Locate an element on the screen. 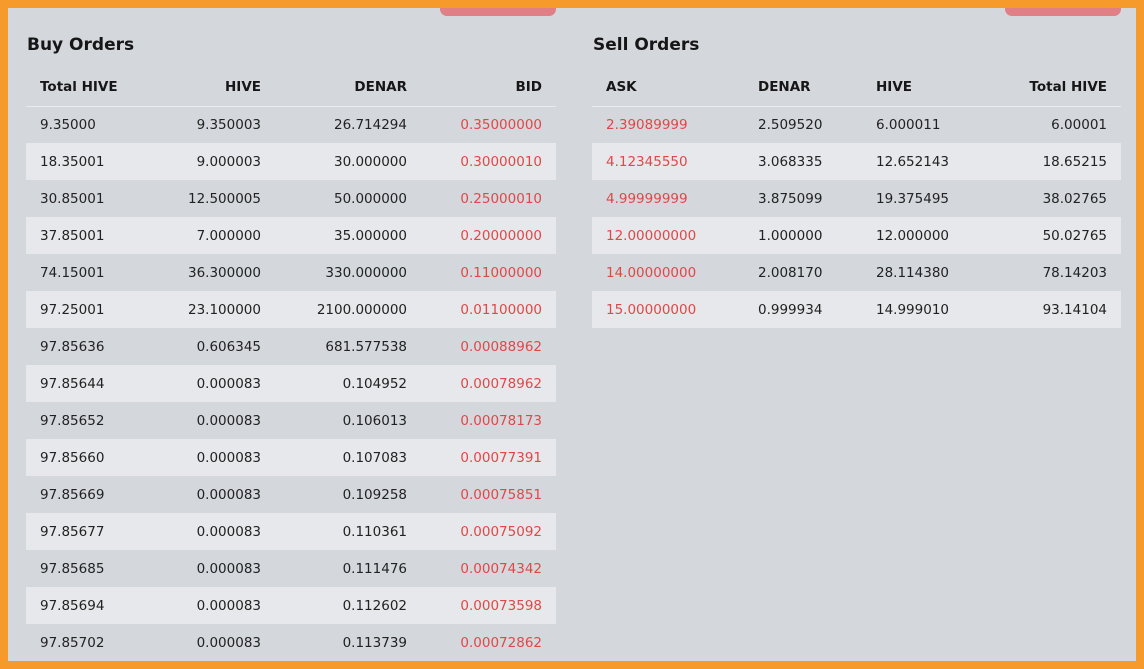  total-hive-cell: 97.25001 is located at coordinates (72, 309).